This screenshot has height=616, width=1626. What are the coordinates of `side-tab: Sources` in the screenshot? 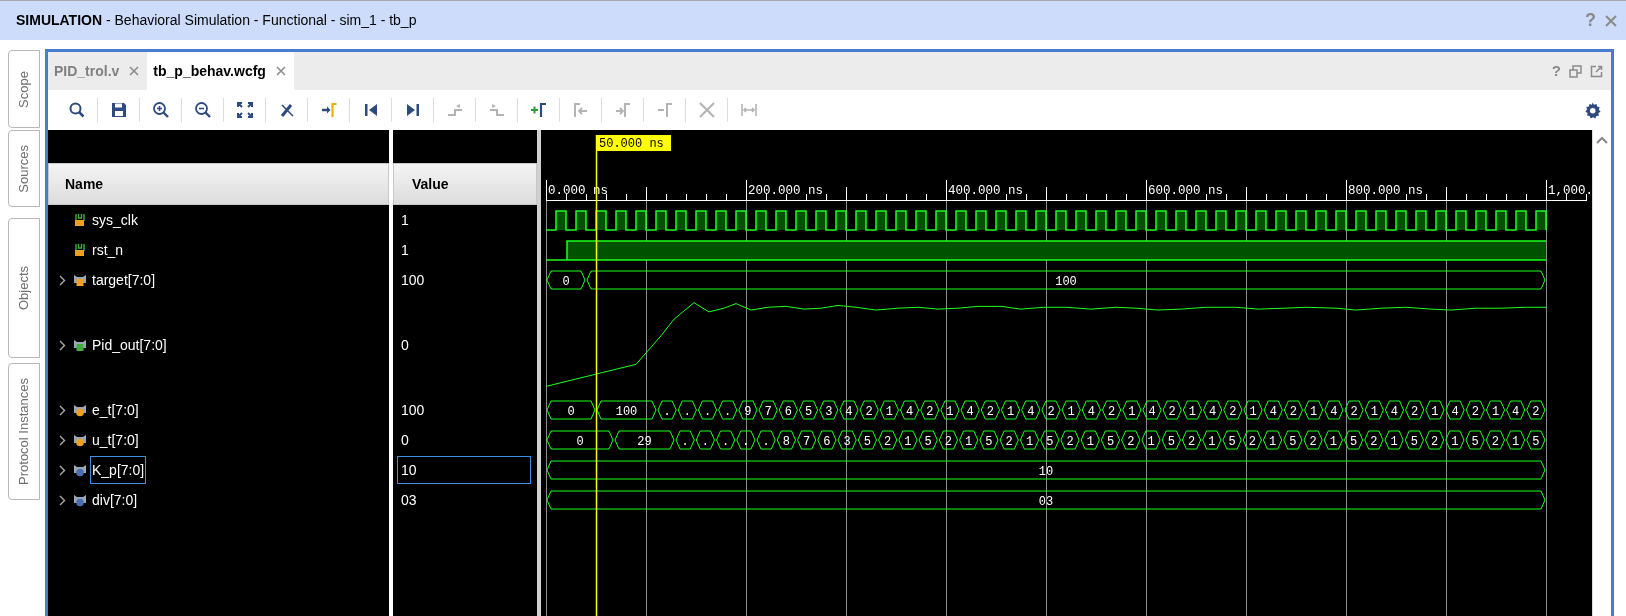 It's located at (24, 168).